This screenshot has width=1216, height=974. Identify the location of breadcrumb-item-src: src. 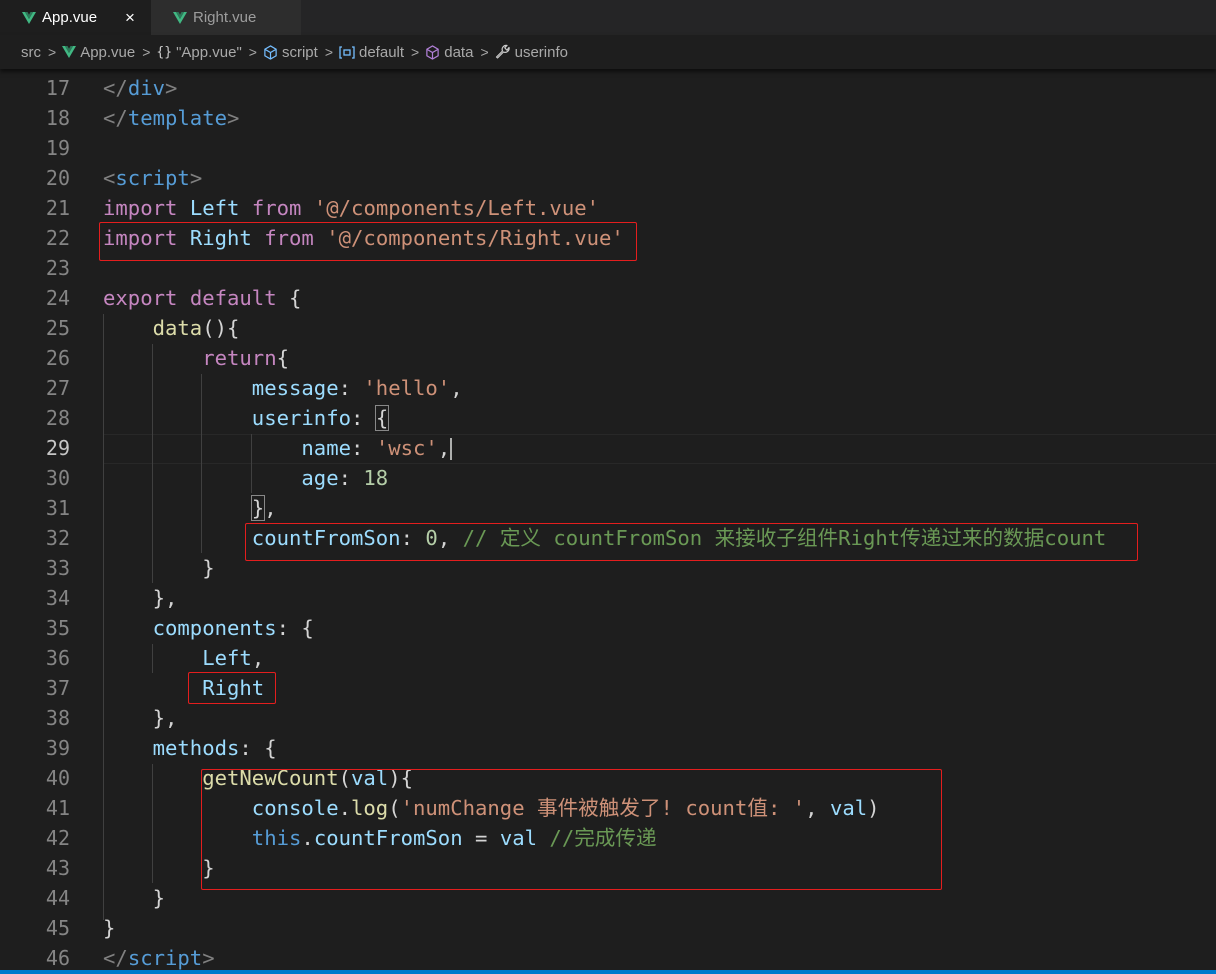
(31, 52).